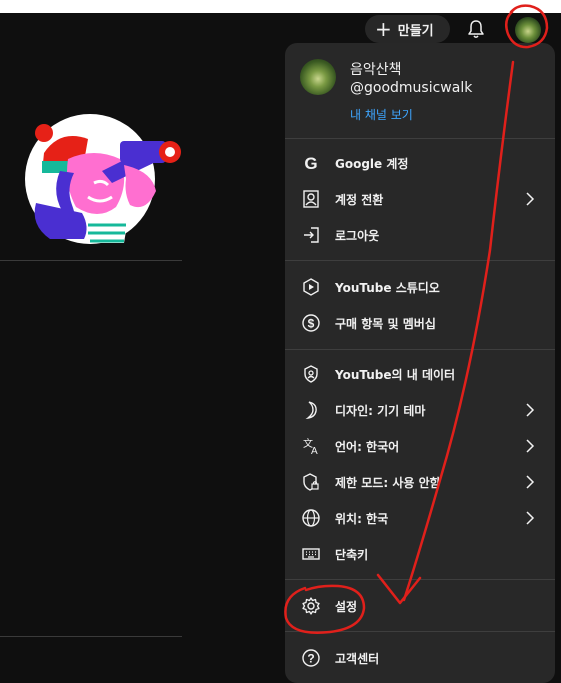 This screenshot has width=561, height=683. I want to click on menu-item-label: 고객센터, so click(357, 658).